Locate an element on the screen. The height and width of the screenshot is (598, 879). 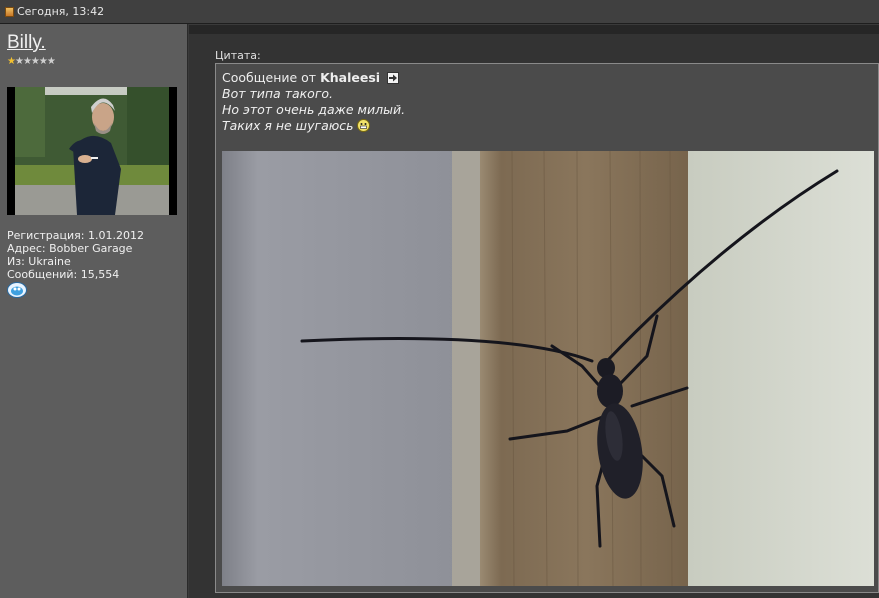
quote-line: Таких я не шугаюсь is located at coordinates (296, 125).